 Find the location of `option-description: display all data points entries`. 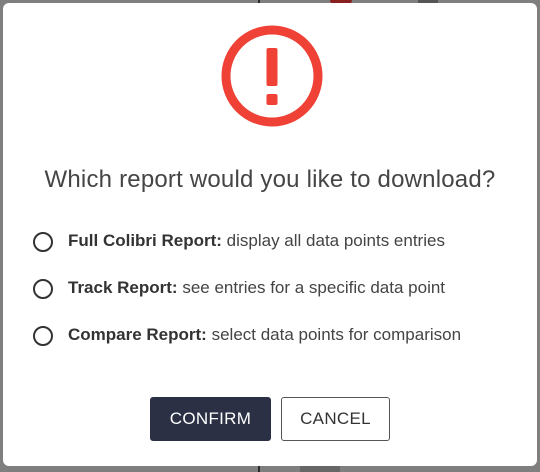

option-description: display all data points entries is located at coordinates (333, 240).